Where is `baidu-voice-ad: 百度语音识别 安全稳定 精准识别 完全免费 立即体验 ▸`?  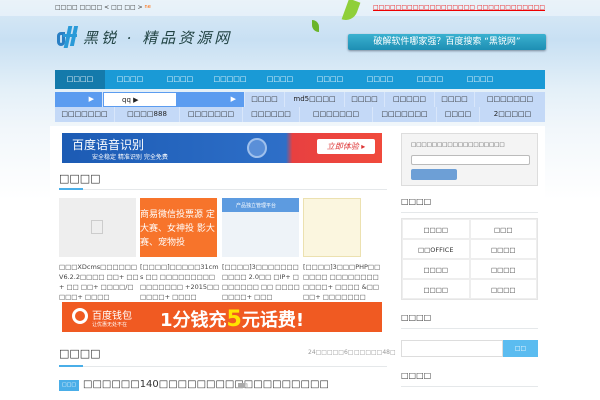 baidu-voice-ad: 百度语音识别 安全稳定 精准识别 完全免费 立即体验 ▸ is located at coordinates (222, 148).